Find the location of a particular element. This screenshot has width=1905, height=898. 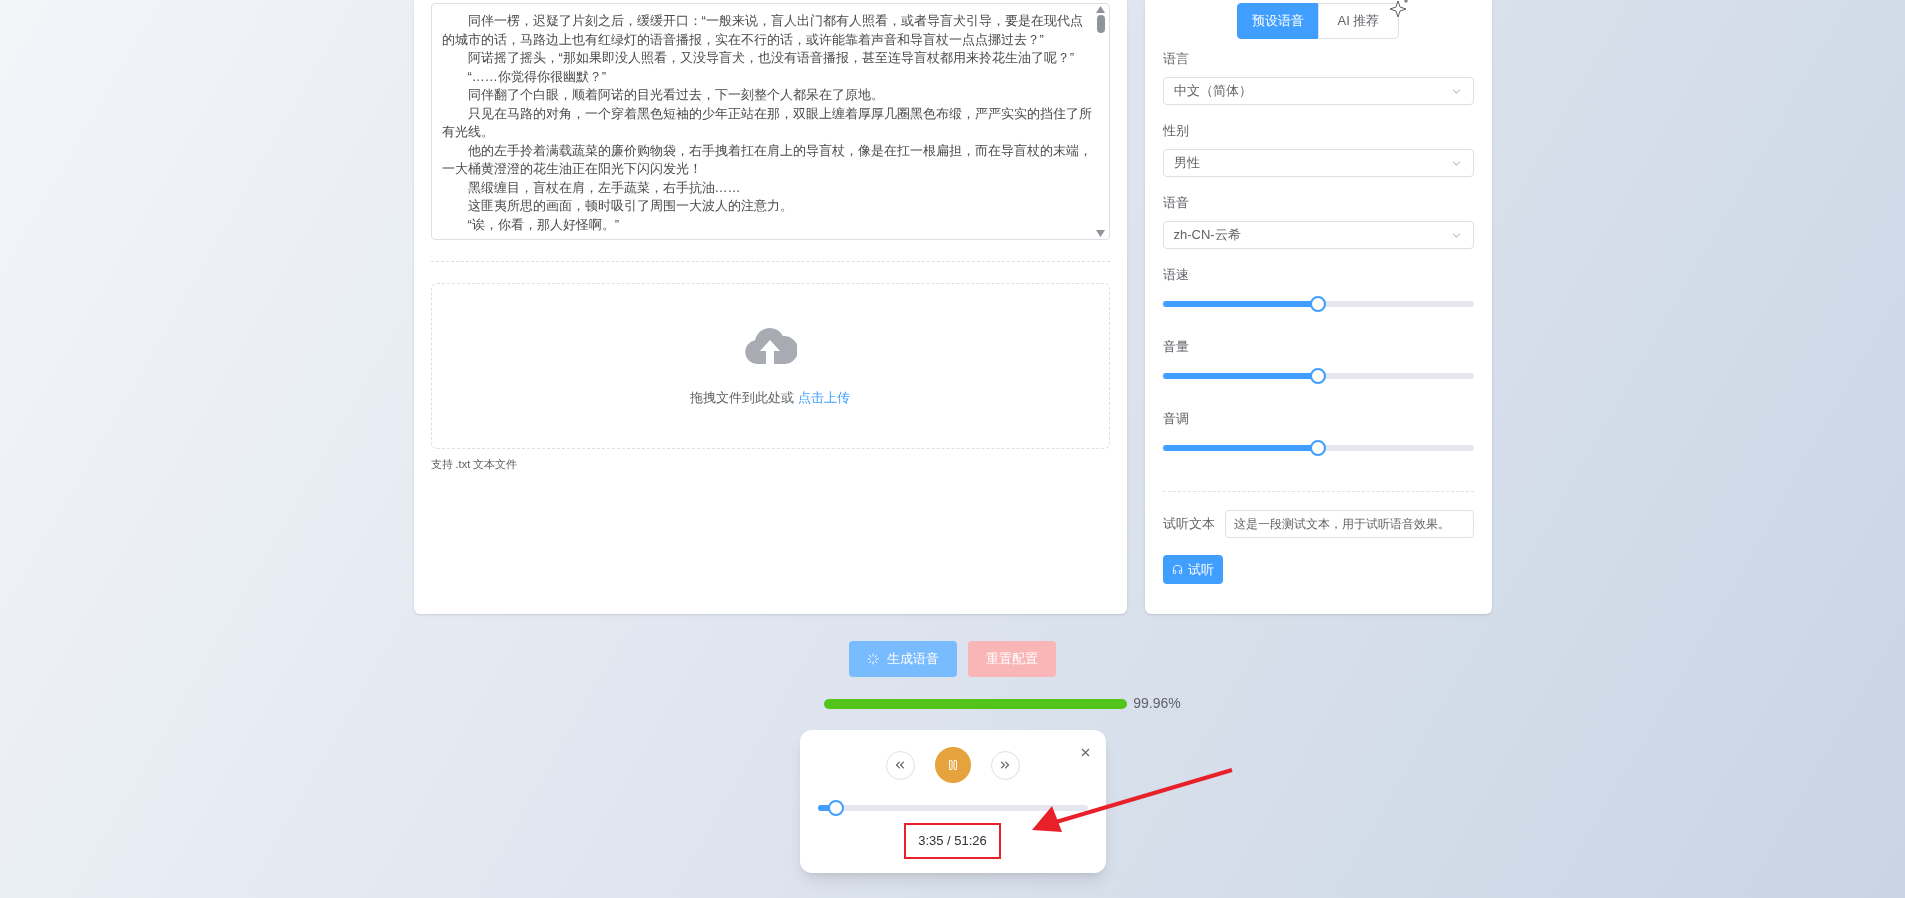

upload-prompt: 拖拽文件到此处或 is located at coordinates (742, 398).